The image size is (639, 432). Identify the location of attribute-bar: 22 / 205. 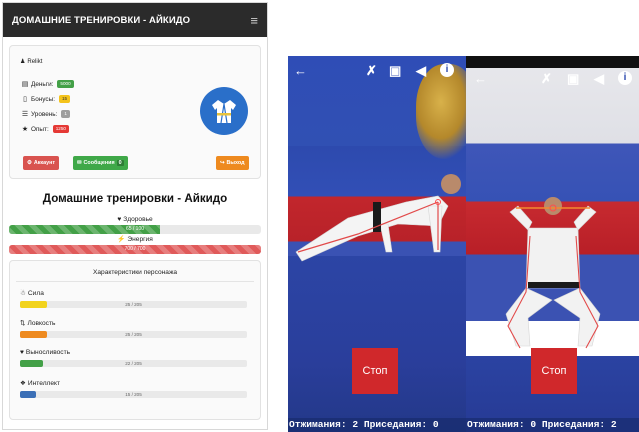
(133, 363).